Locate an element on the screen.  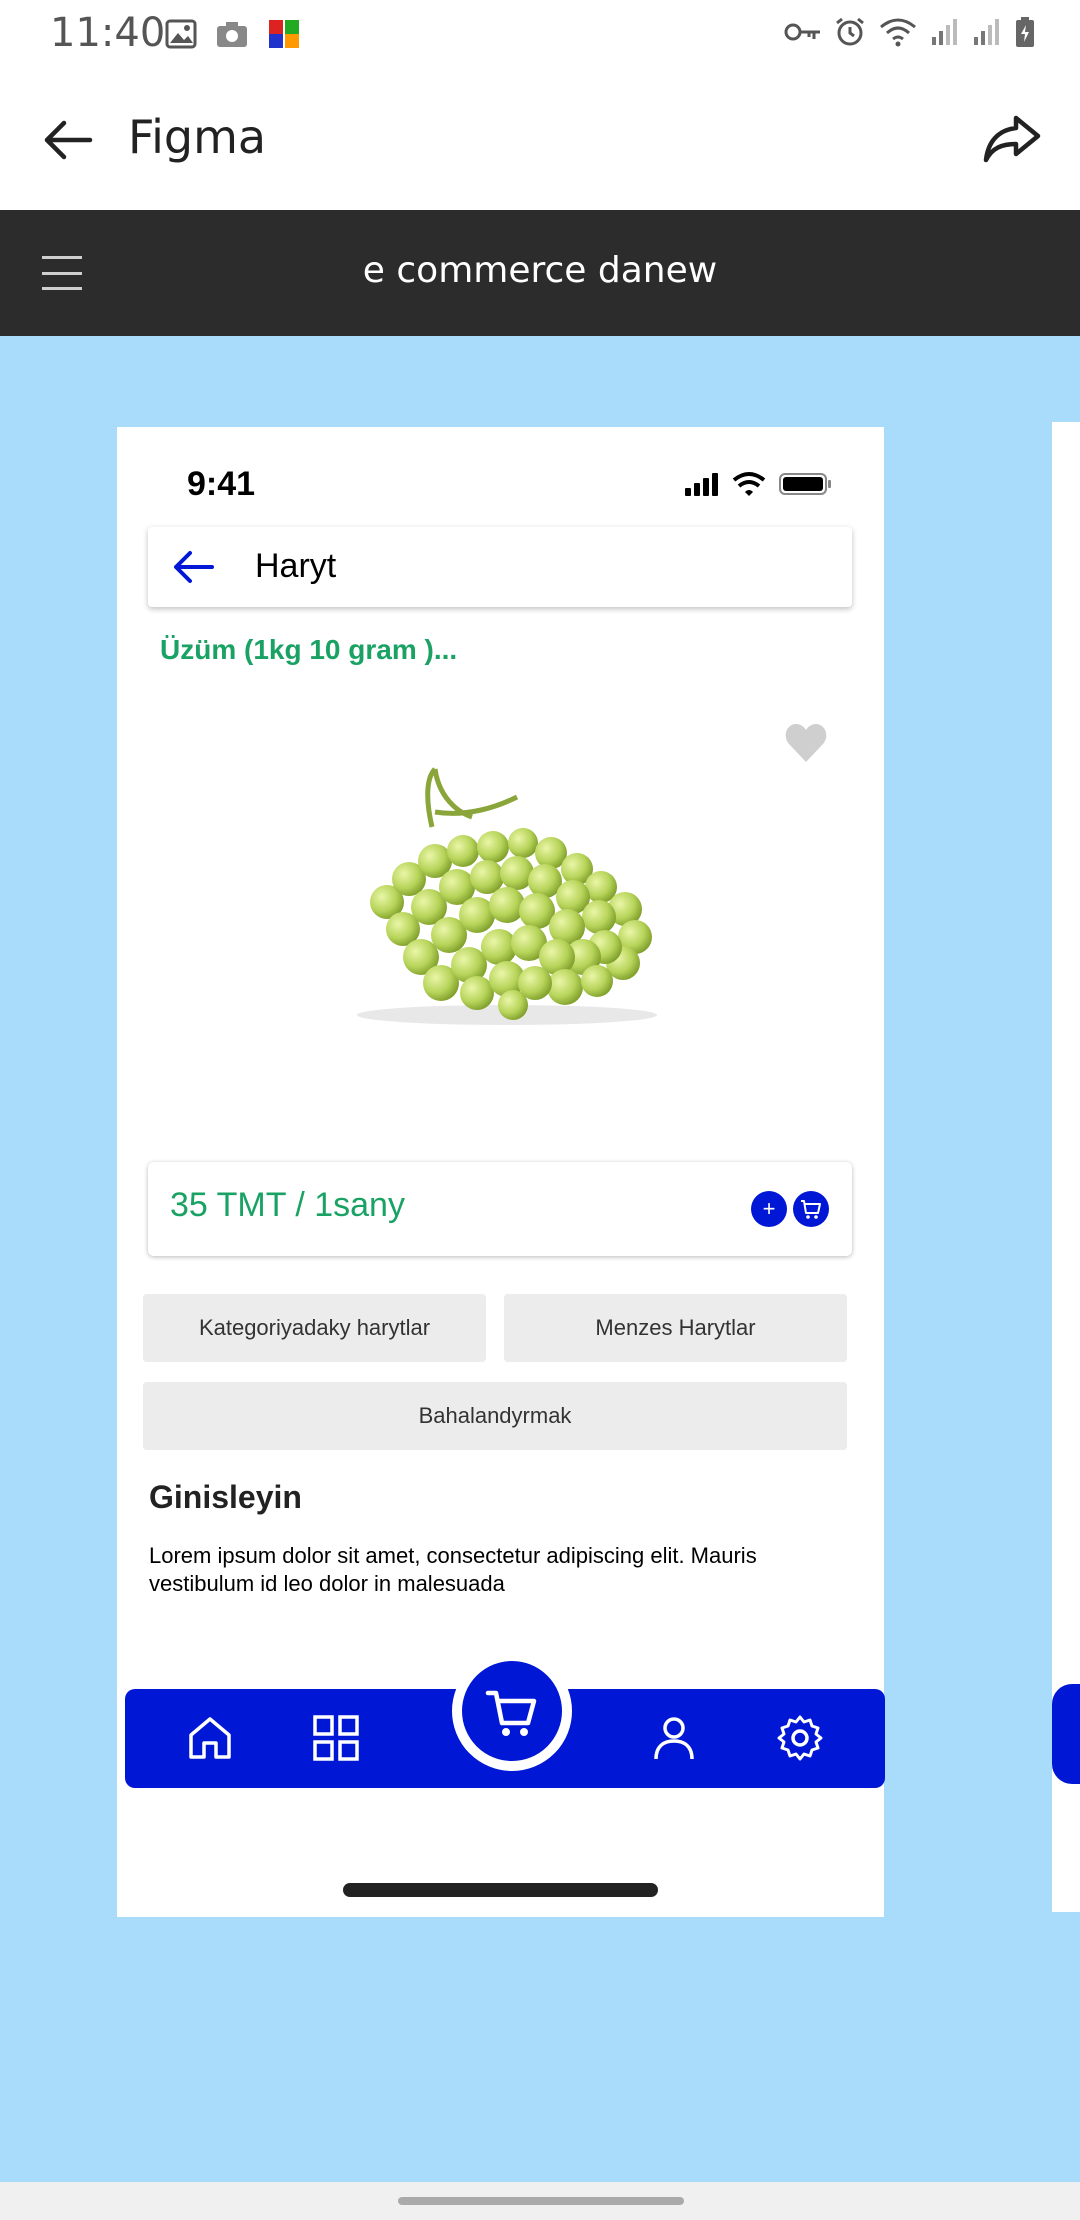
camera-icon is located at coordinates (232, 34).